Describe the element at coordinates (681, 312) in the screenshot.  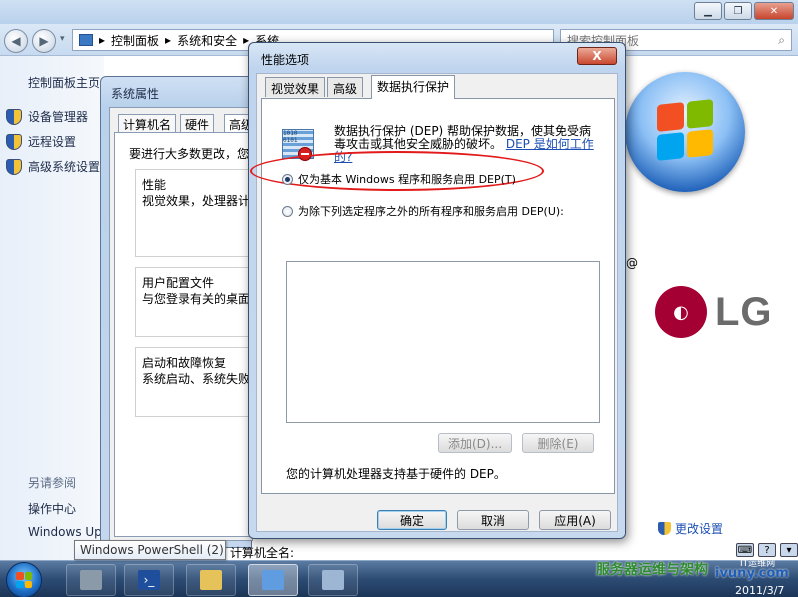
I see `lg-circle-icon: ◐` at that location.